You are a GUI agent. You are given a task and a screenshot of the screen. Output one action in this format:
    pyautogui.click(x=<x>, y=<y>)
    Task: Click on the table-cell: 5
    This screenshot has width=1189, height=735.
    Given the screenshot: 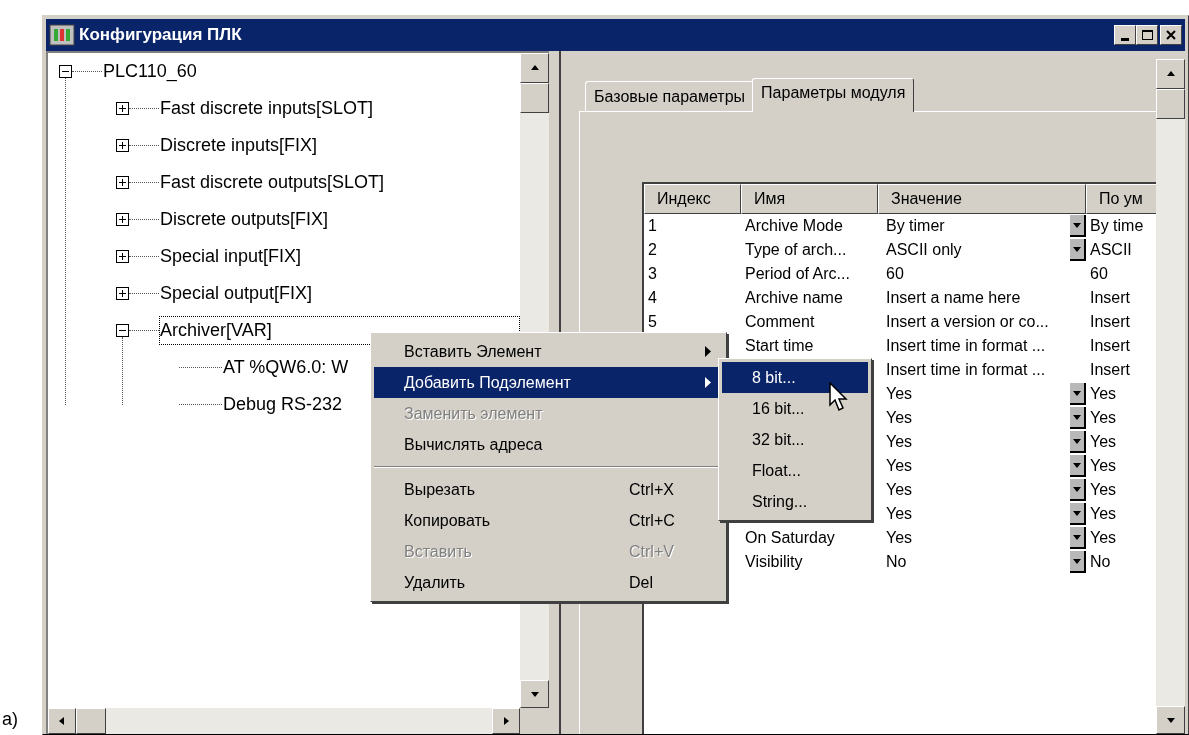 What is the action you would take?
    pyautogui.click(x=652, y=321)
    